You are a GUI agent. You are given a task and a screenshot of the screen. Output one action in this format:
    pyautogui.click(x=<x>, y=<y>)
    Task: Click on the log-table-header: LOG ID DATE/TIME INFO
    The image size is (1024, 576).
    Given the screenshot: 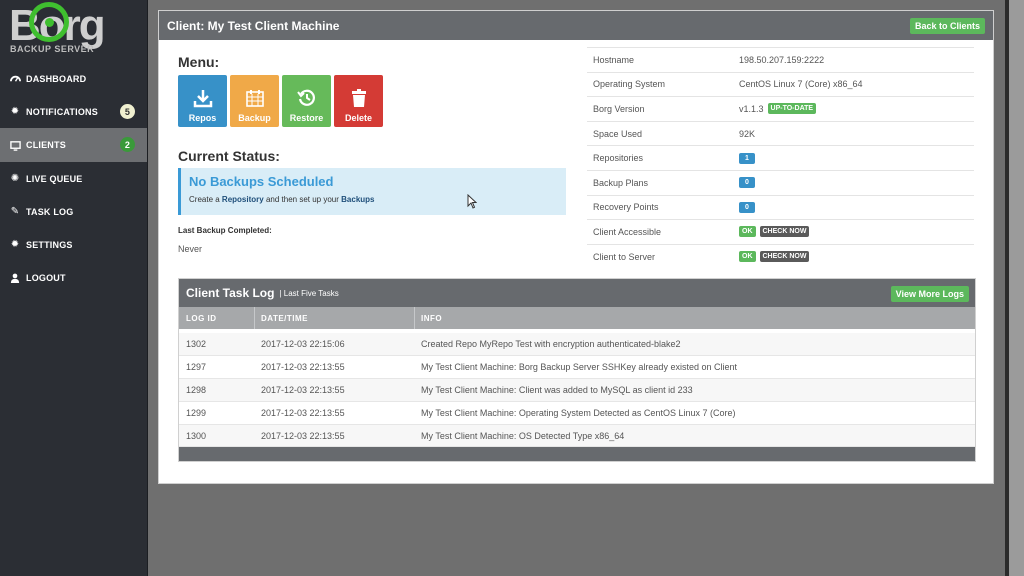 What is the action you would take?
    pyautogui.click(x=577, y=318)
    